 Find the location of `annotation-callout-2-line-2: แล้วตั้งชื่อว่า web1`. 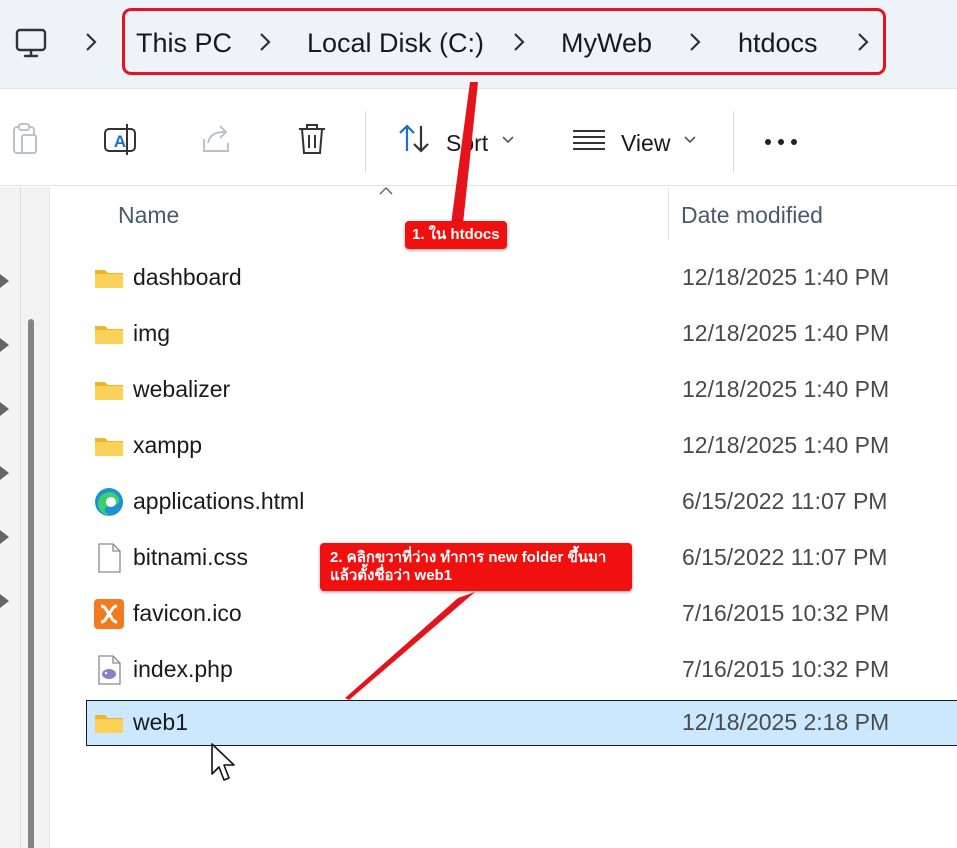

annotation-callout-2-line-2: แล้วตั้งชื่อว่า web1 is located at coordinates (391, 575).